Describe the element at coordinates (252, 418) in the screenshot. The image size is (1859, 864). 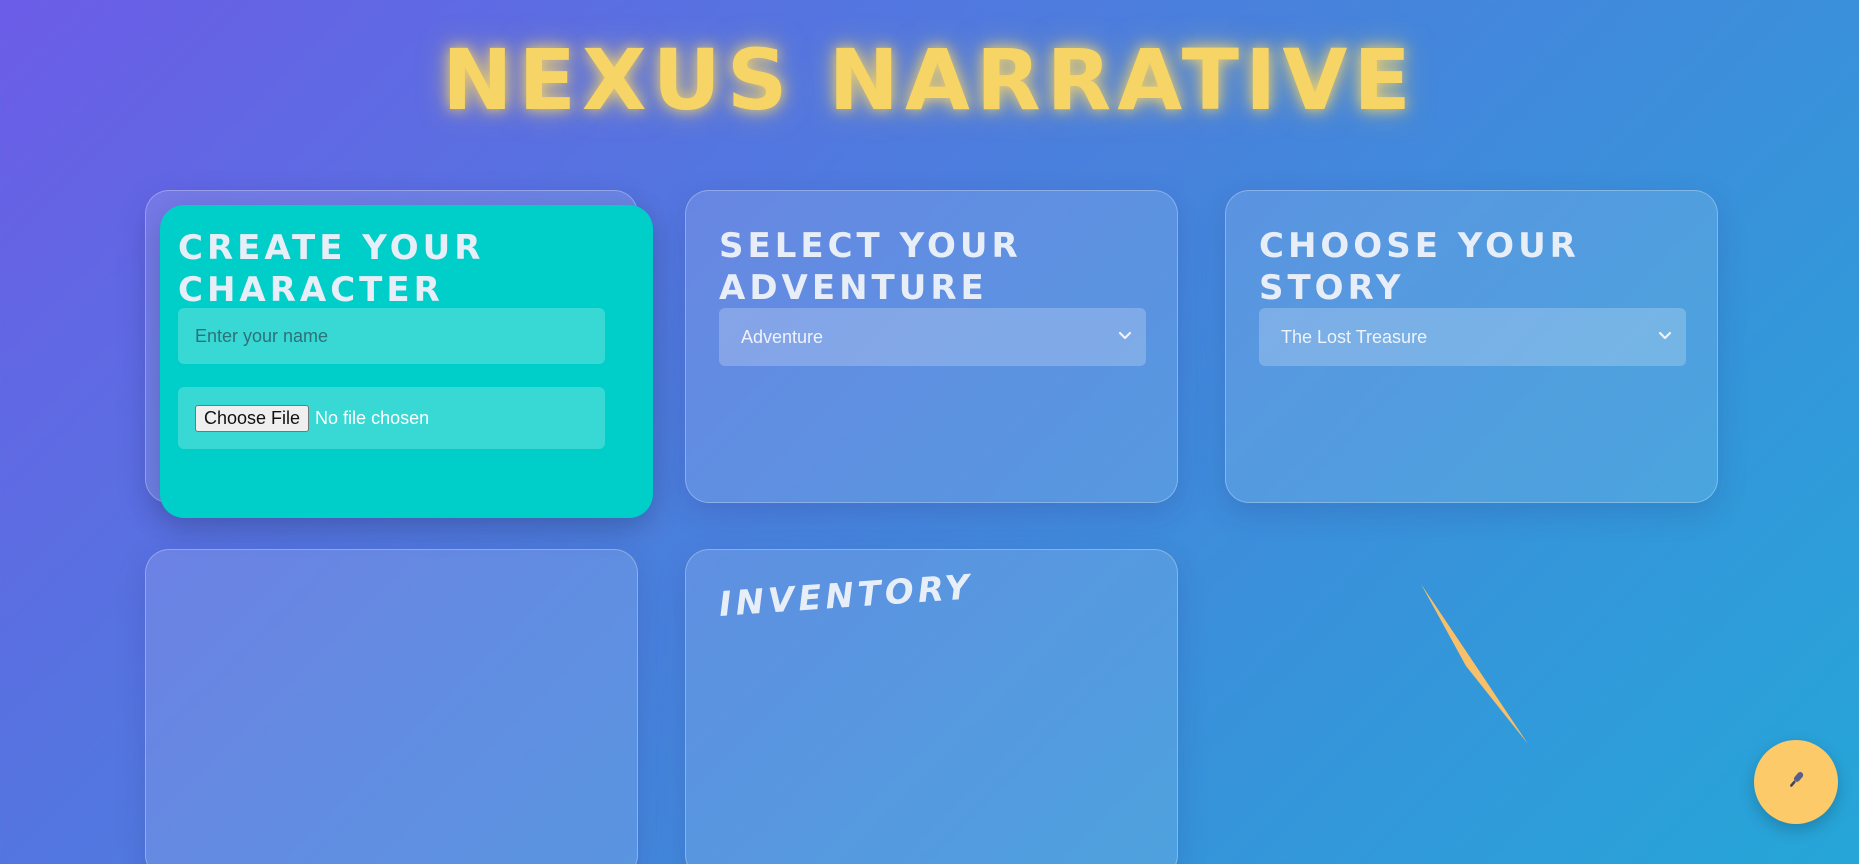
I see `choose-file-button: Choose File` at that location.